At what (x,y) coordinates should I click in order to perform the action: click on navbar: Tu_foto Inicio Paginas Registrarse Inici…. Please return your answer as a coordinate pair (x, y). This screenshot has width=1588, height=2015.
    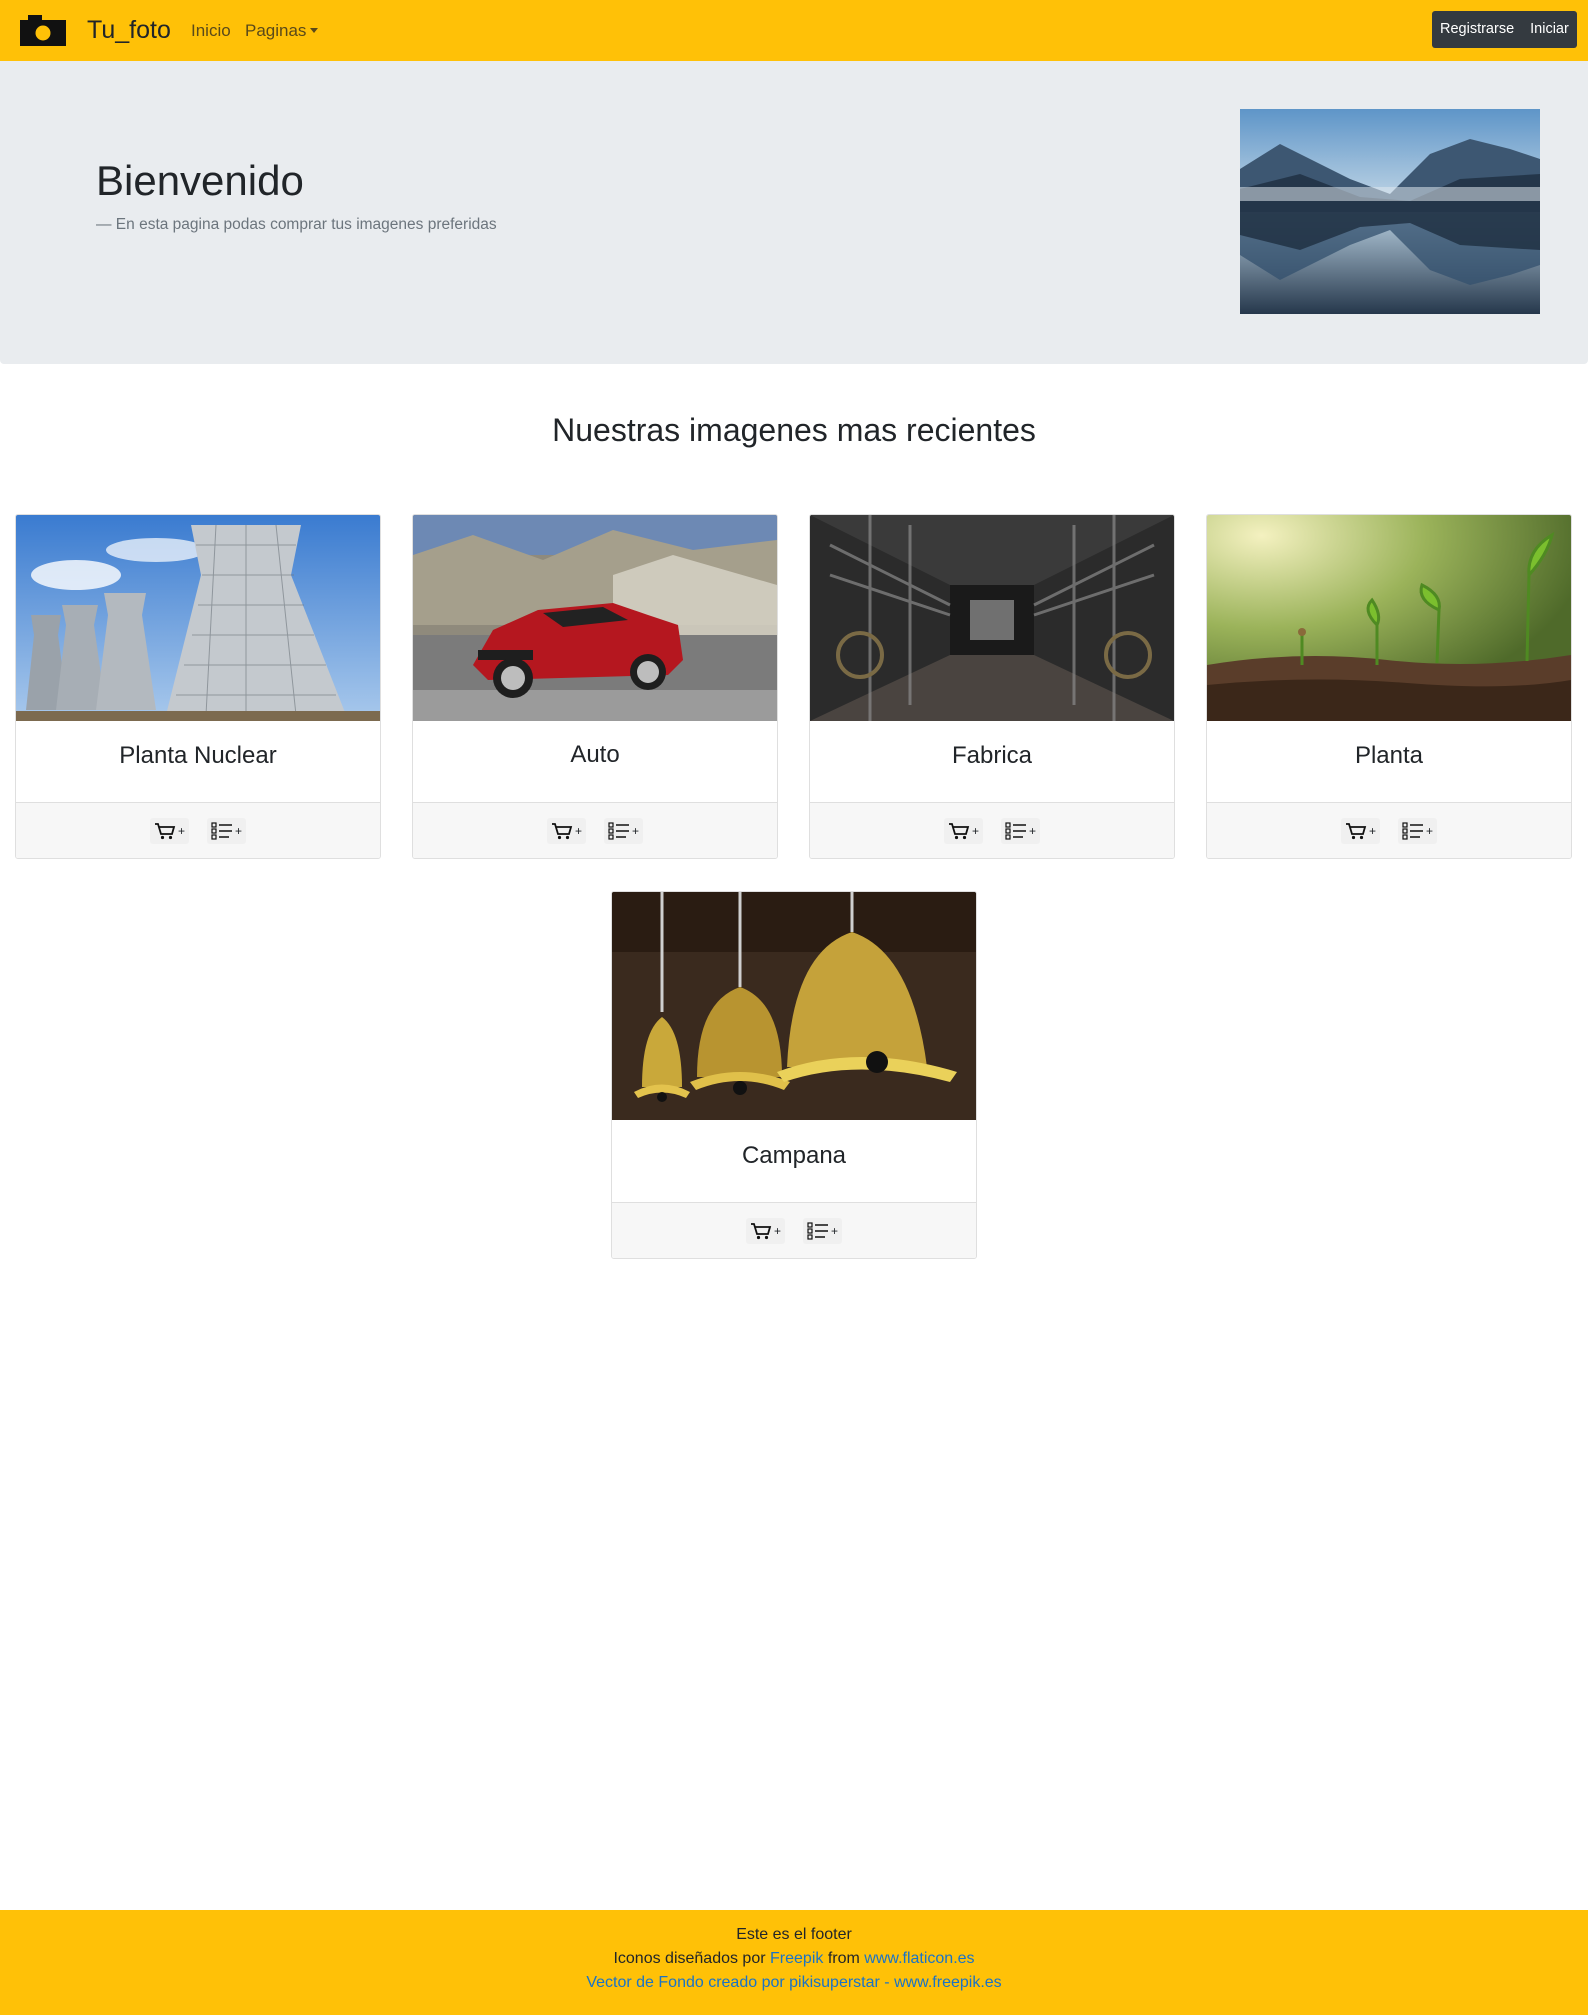
    Looking at the image, I should click on (794, 30).